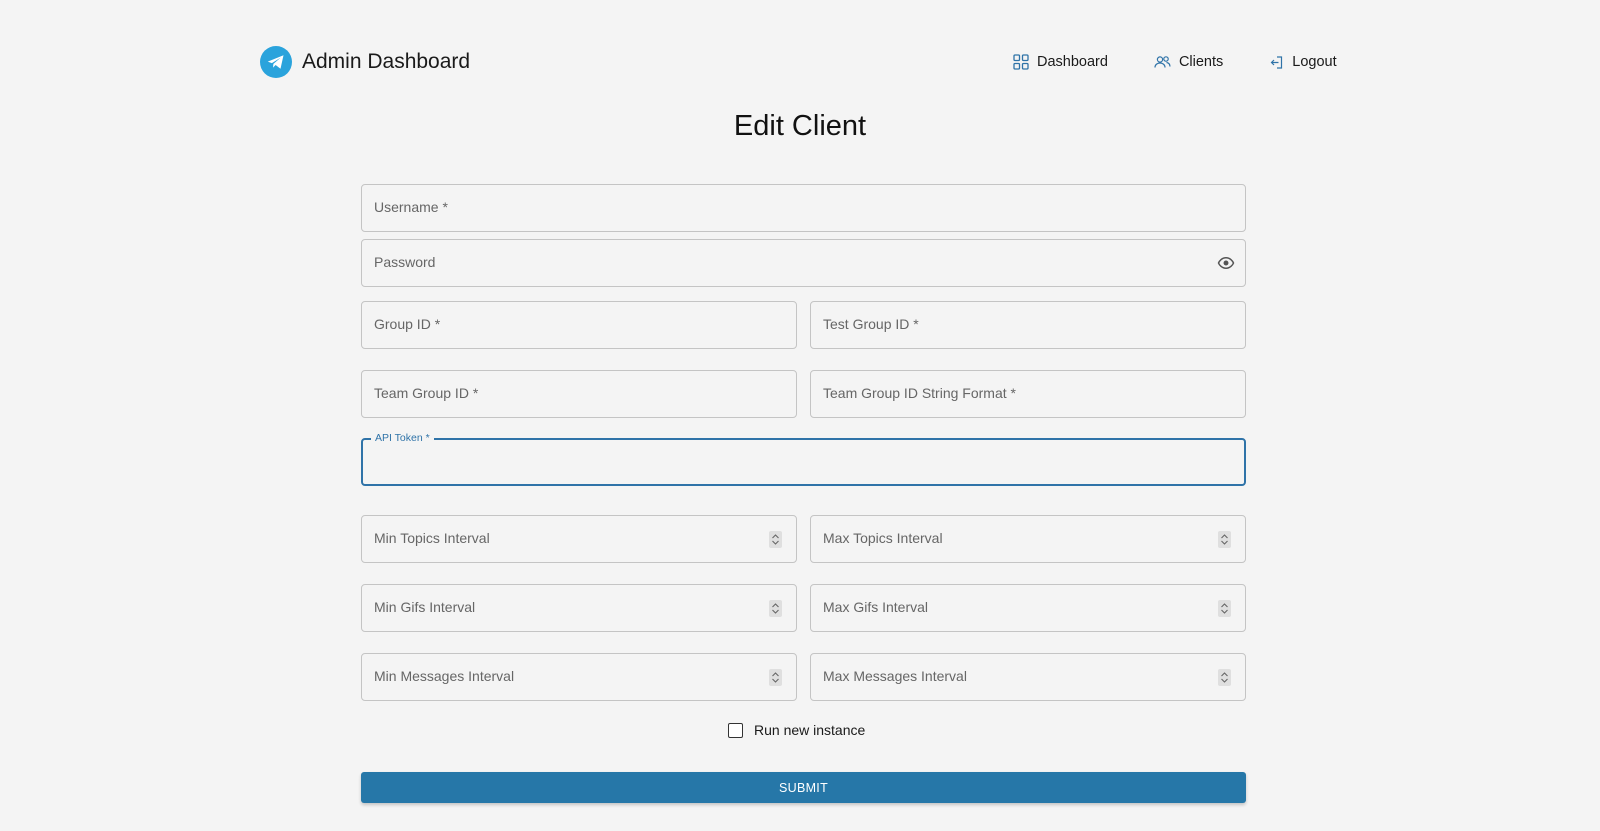  I want to click on team-group-id-format-label: Team Group ID String Format *, so click(919, 393).